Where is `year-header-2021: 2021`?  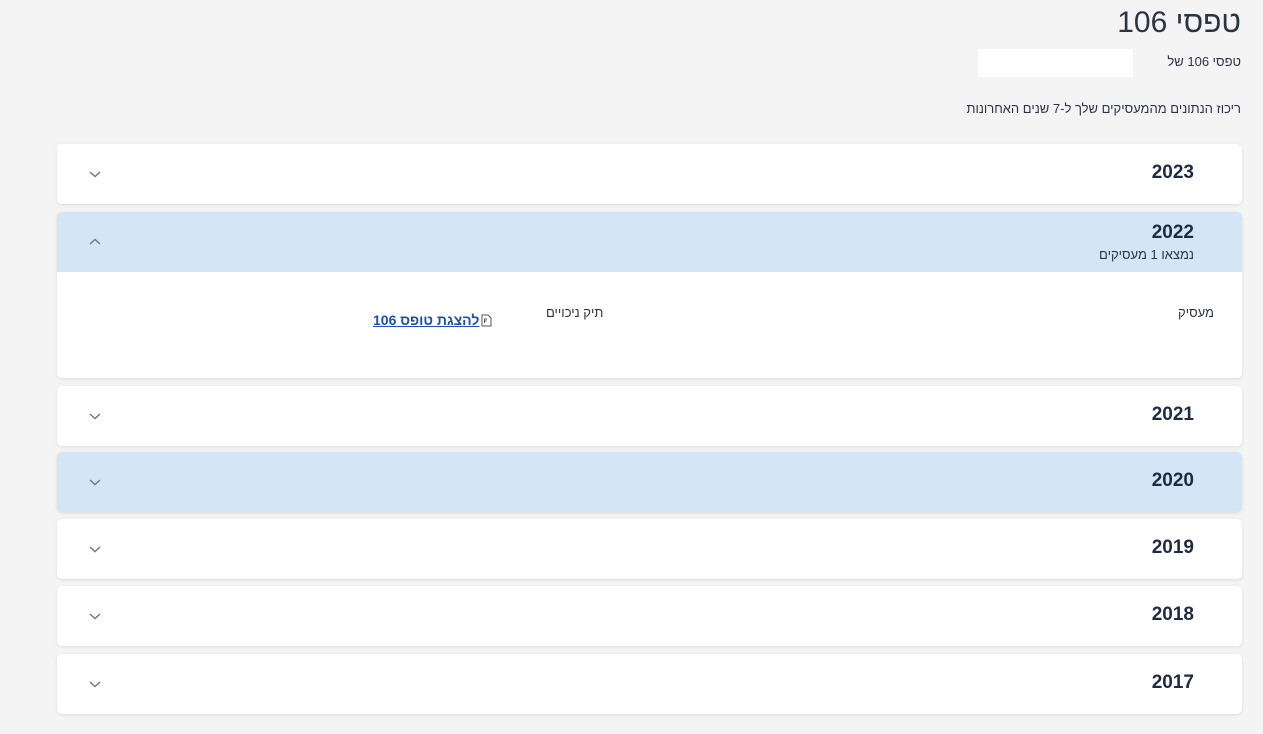
year-header-2021: 2021 is located at coordinates (649, 416).